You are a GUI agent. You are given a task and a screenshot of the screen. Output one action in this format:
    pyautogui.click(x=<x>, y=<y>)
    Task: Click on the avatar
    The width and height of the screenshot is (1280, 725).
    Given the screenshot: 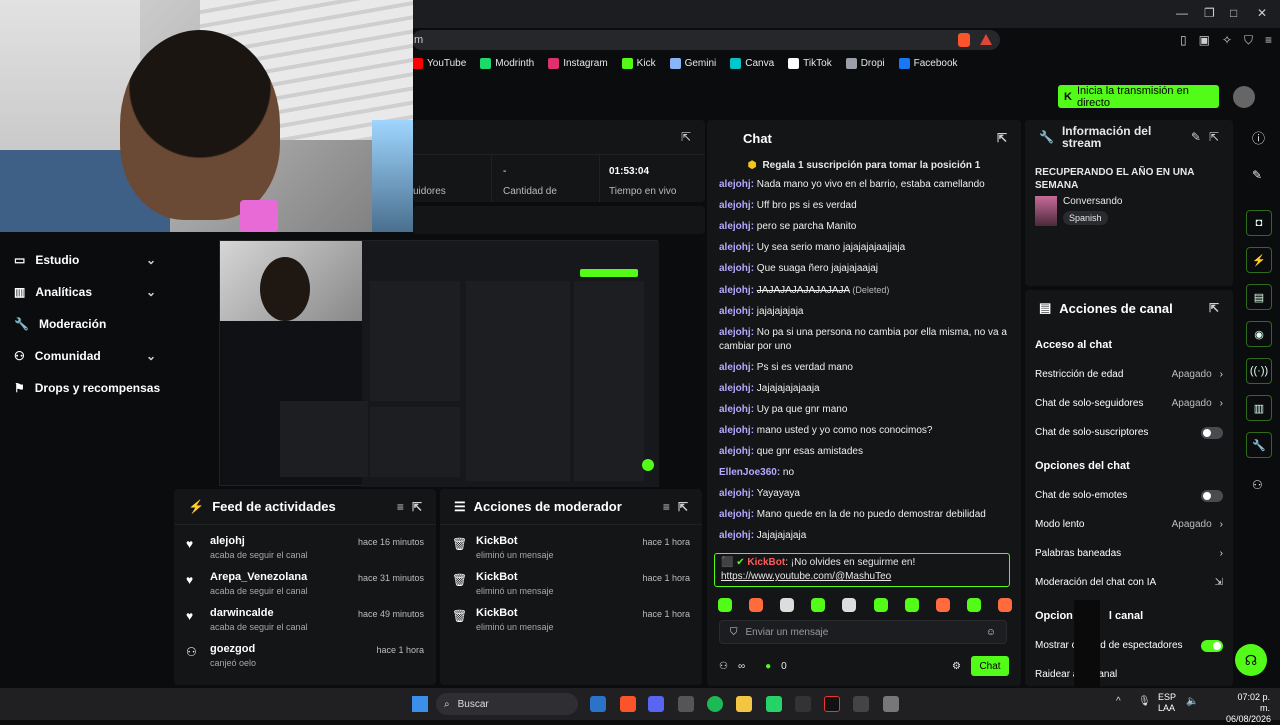 What is the action you would take?
    pyautogui.click(x=1244, y=97)
    